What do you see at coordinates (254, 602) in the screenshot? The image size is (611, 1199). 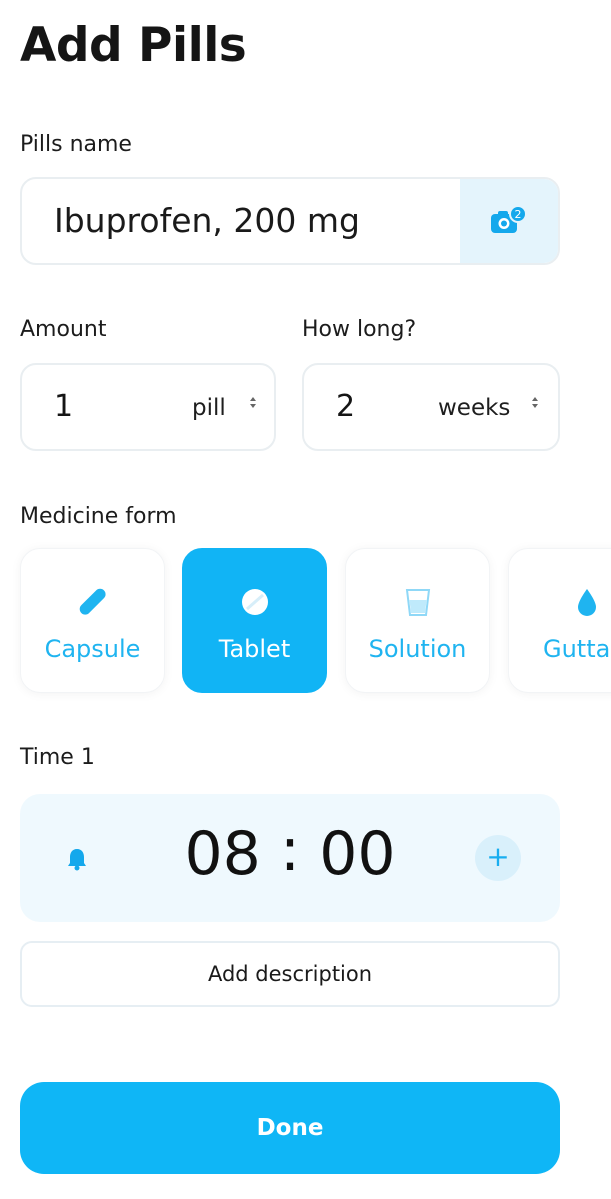 I see `tablet-icon` at bounding box center [254, 602].